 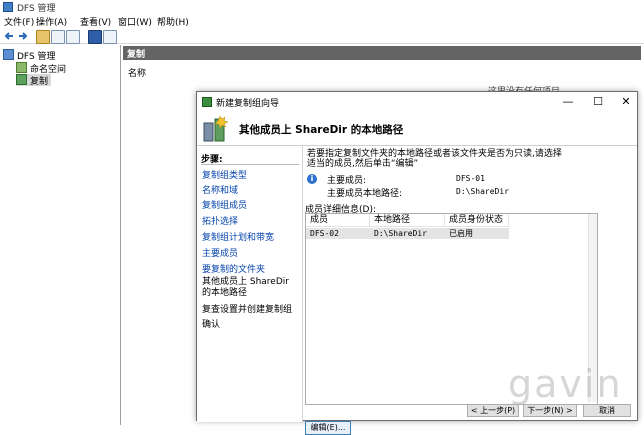 What do you see at coordinates (21, 79) in the screenshot?
I see `replication-icon` at bounding box center [21, 79].